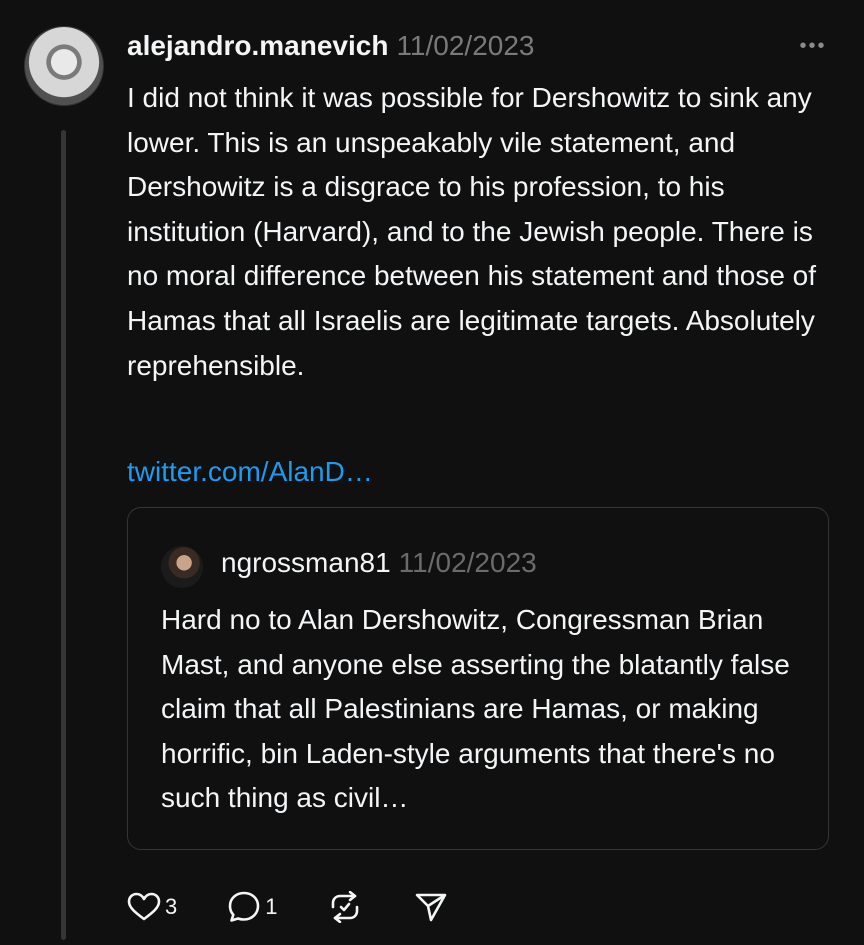  I want to click on repost-icon, so click(344, 907).